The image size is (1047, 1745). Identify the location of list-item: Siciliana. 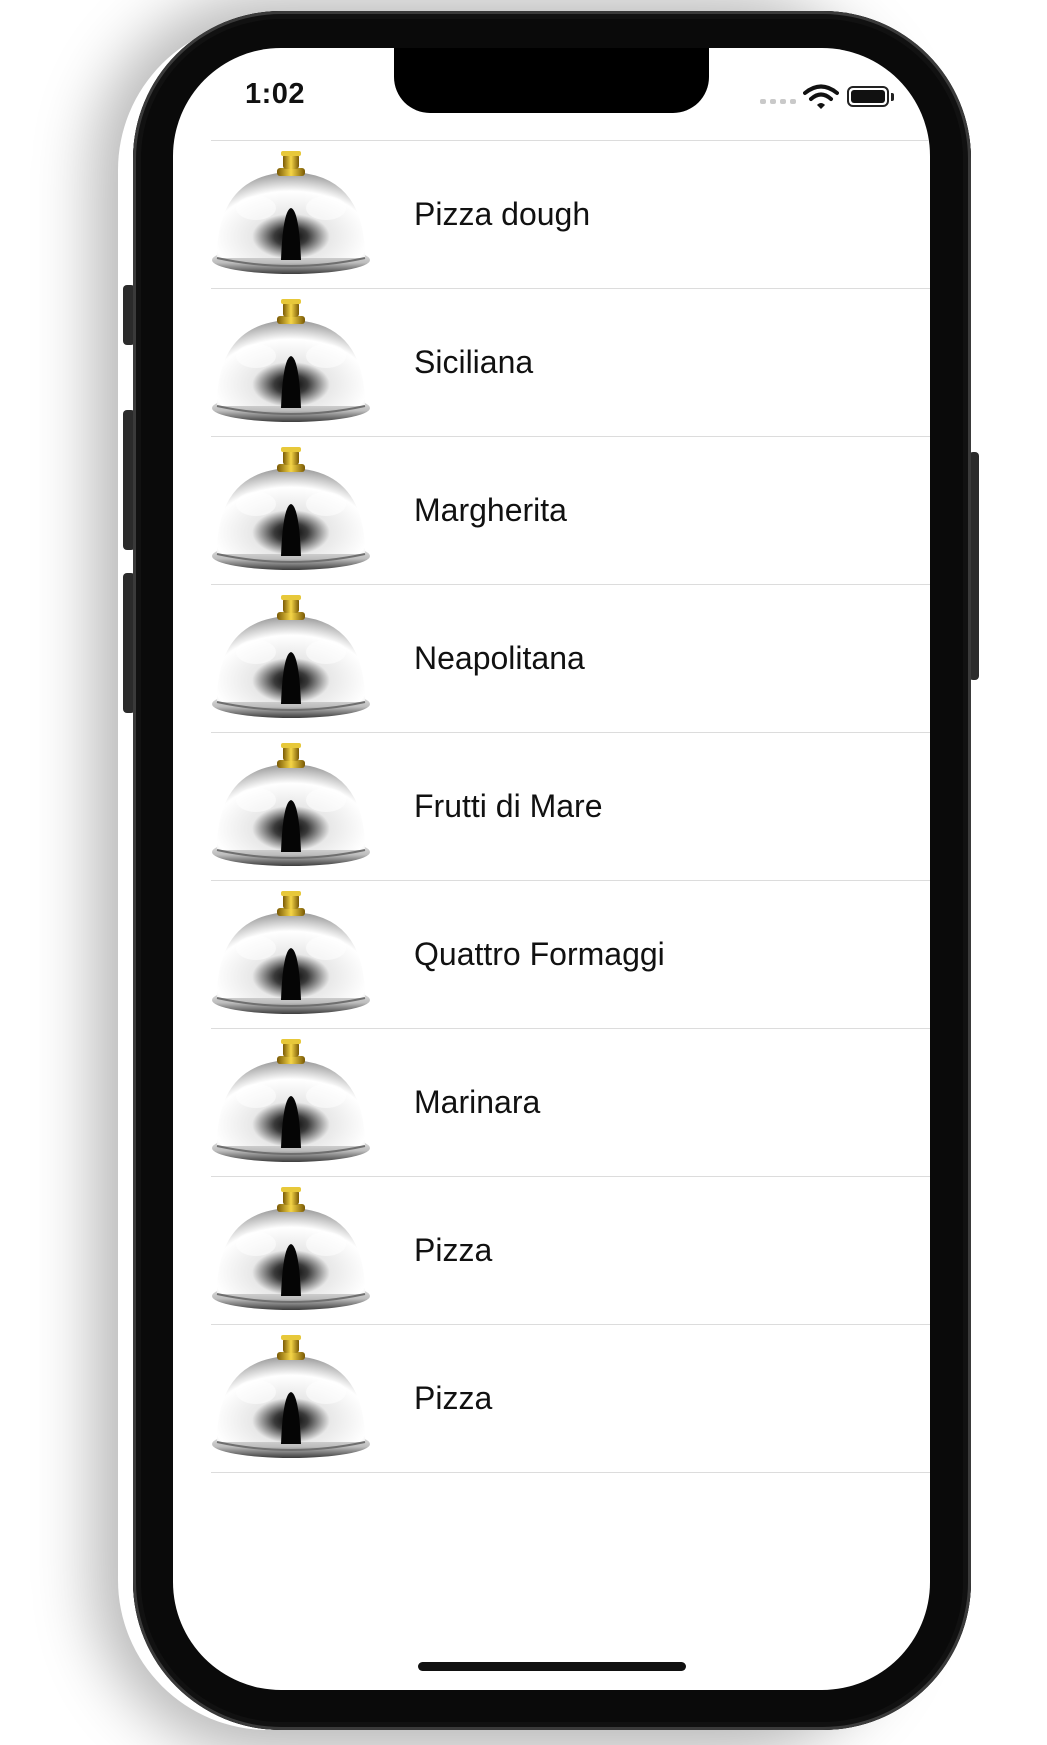
(570, 363).